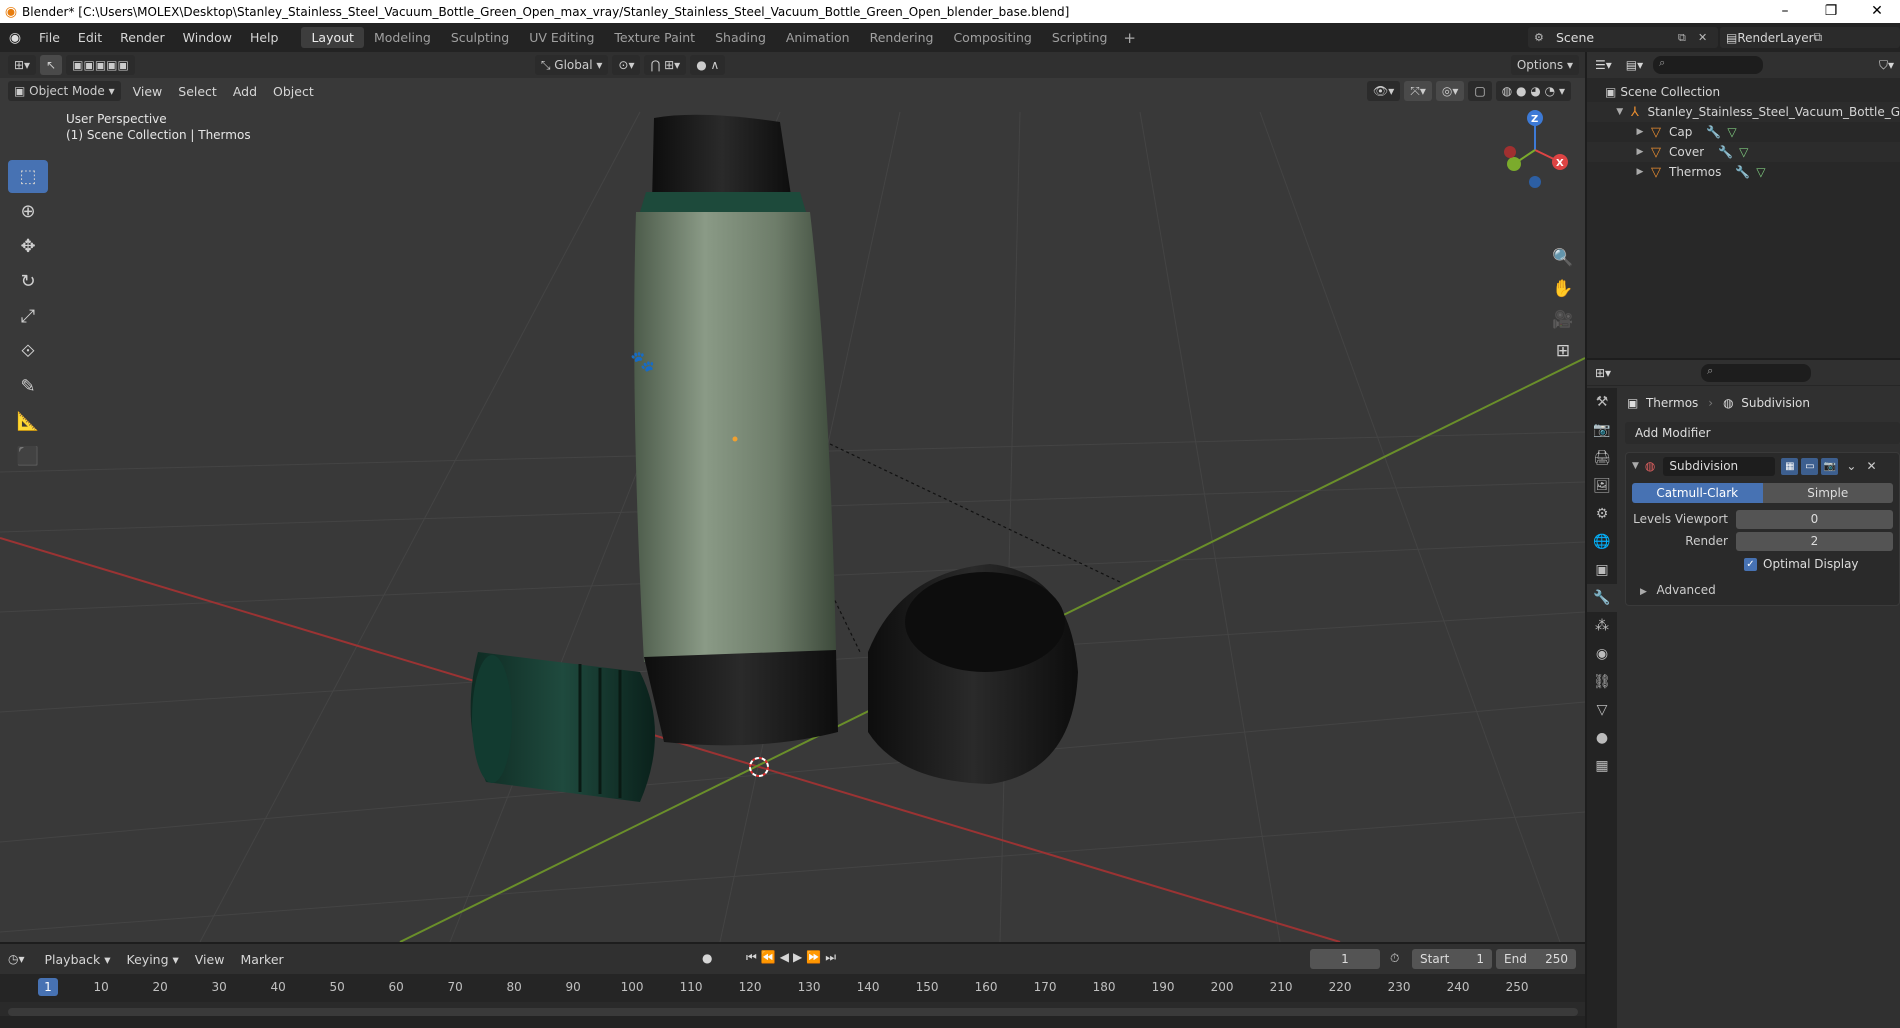 The image size is (1900, 1028). What do you see at coordinates (1810, 37) in the screenshot?
I see `render-layer-selector: ▤ RenderLayer ⧉` at bounding box center [1810, 37].